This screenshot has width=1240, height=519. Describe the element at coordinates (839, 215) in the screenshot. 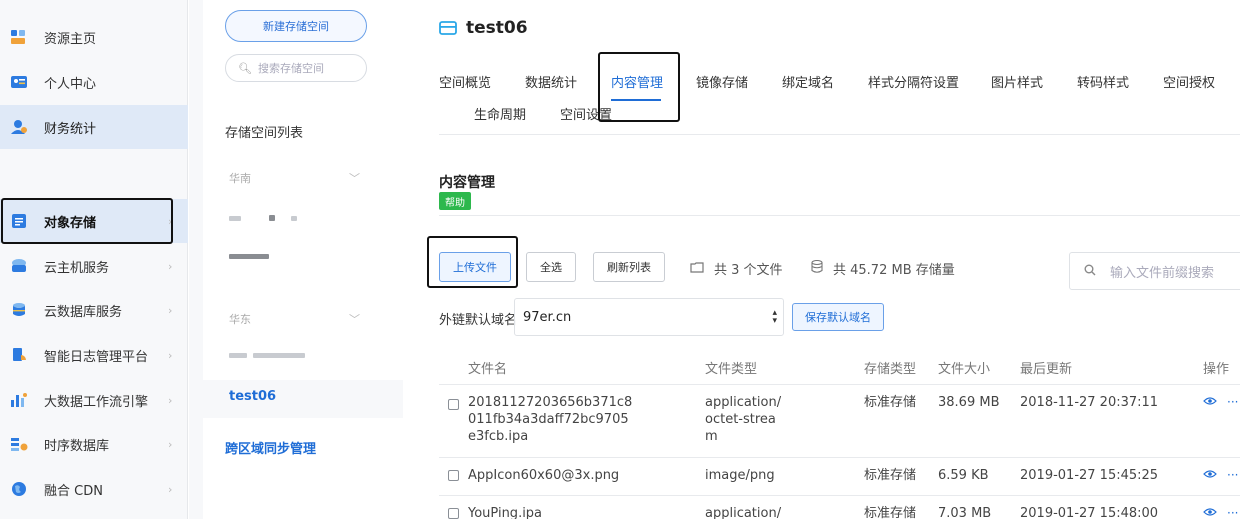

I see `section-divider` at that location.